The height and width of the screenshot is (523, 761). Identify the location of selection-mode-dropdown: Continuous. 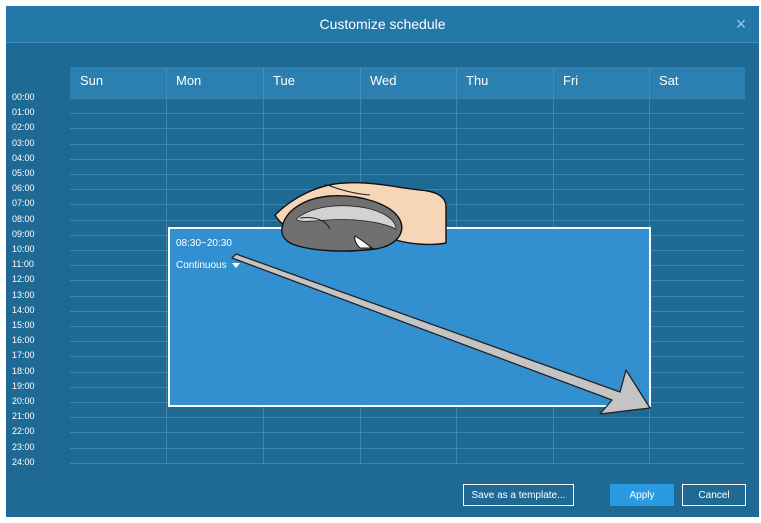
(208, 265).